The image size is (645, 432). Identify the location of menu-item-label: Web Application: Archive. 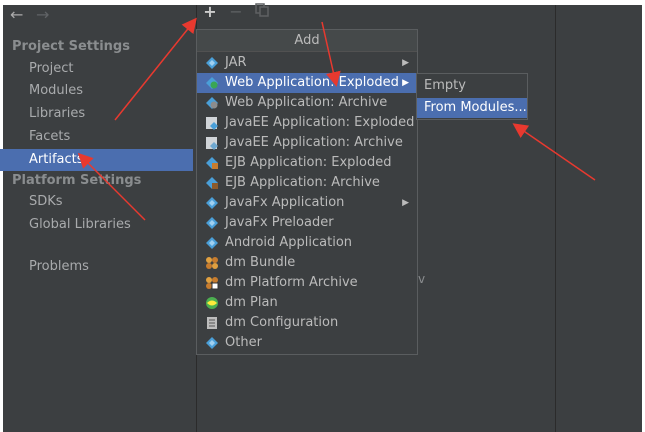
(306, 102).